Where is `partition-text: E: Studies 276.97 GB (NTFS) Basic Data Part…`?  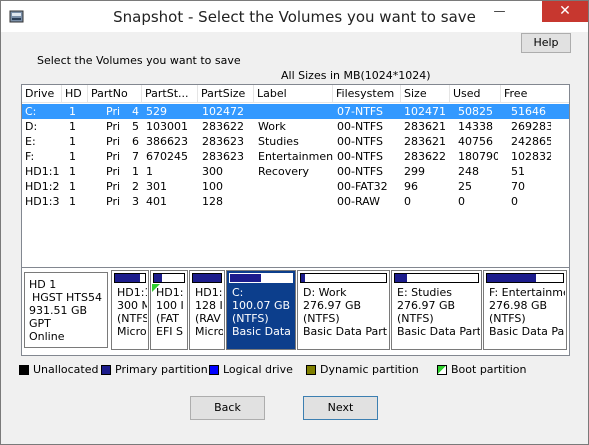 partition-text: E: Studies 276.97 GB (NTFS) Basic Data Part… is located at coordinates (438, 312).